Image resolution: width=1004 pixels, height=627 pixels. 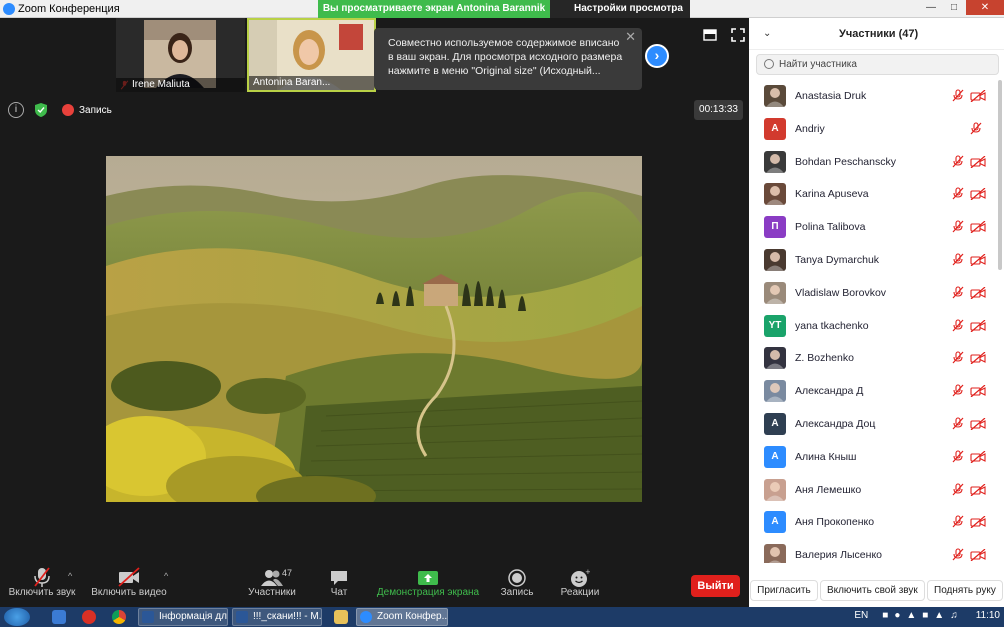 What do you see at coordinates (873, 490) in the screenshot?
I see `participant-row: Аня Лемешко` at bounding box center [873, 490].